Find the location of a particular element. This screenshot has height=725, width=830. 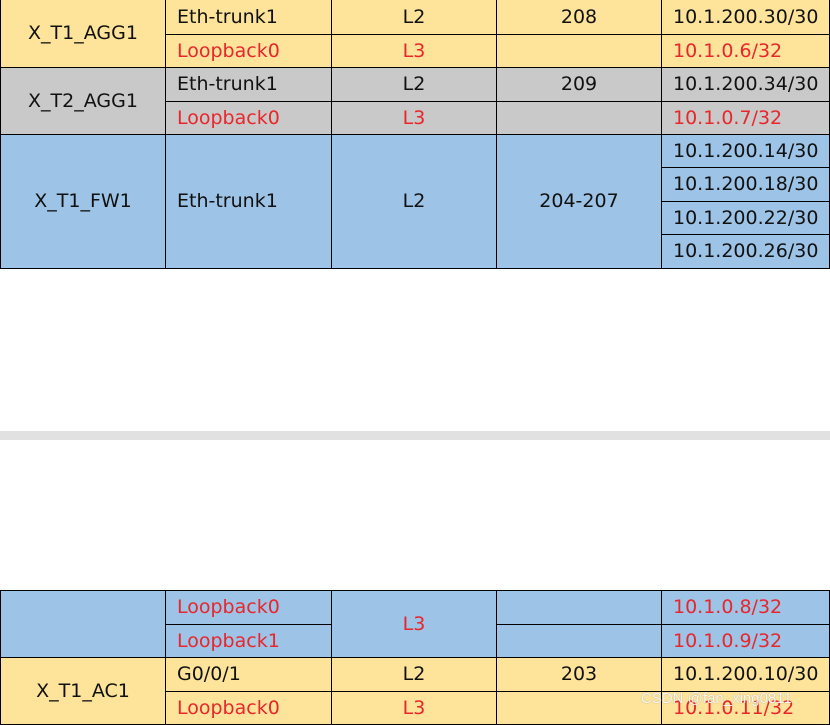

section-divider is located at coordinates (415, 435).